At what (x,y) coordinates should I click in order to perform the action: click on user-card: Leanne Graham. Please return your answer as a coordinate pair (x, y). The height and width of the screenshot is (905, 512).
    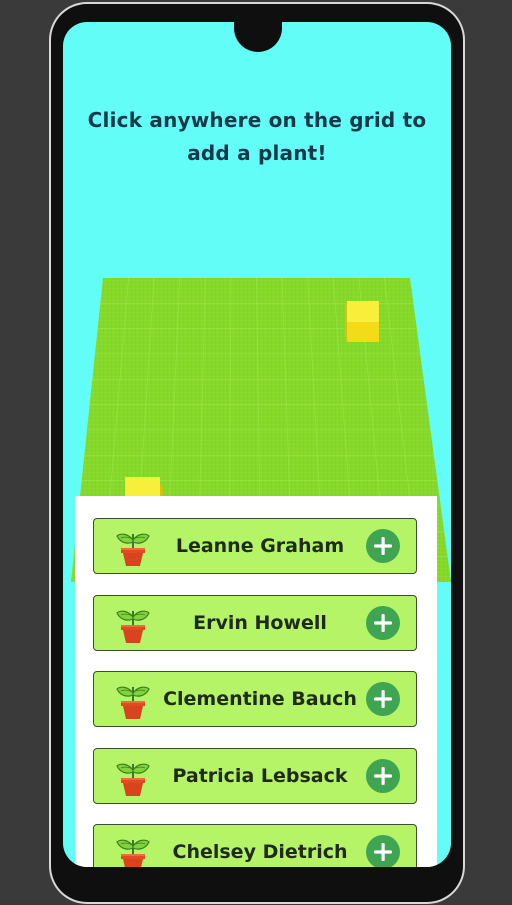
    Looking at the image, I should click on (255, 546).